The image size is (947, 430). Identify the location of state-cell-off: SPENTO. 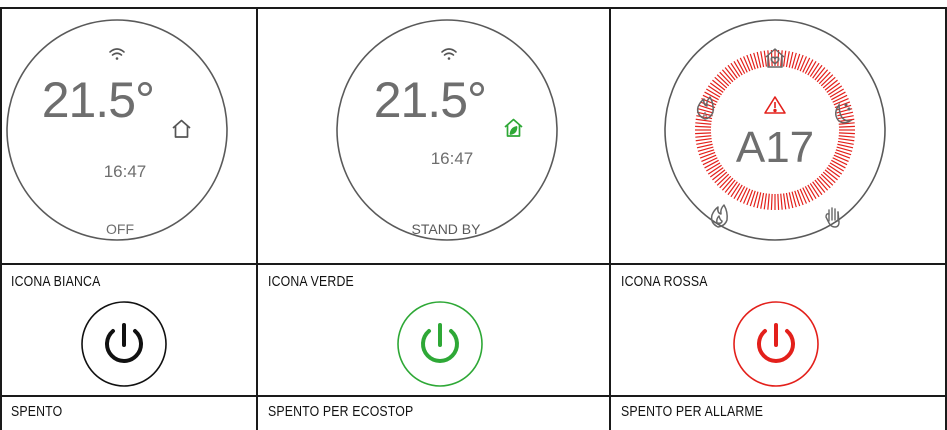
(128, 413).